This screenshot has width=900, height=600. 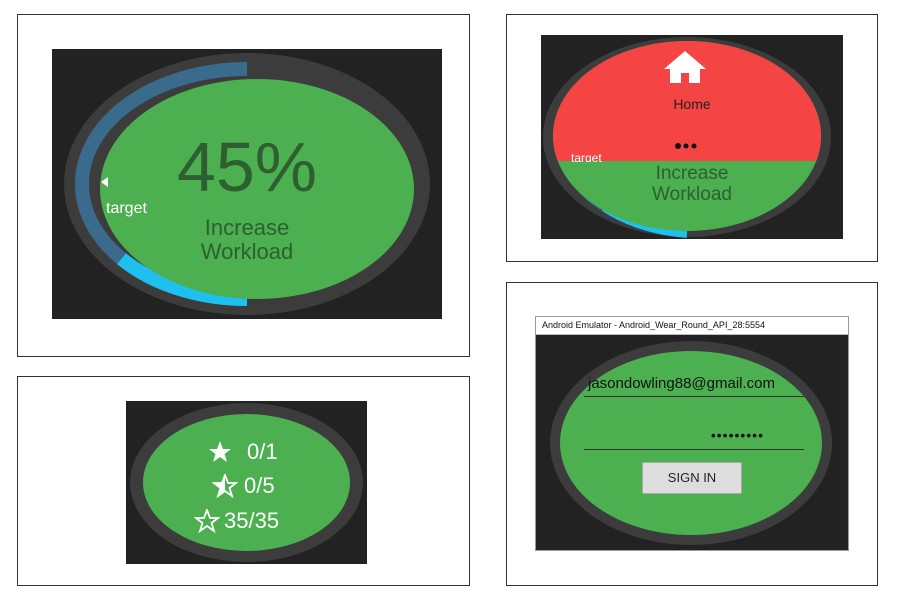 What do you see at coordinates (687, 146) in the screenshot?
I see `more-dots-icon` at bounding box center [687, 146].